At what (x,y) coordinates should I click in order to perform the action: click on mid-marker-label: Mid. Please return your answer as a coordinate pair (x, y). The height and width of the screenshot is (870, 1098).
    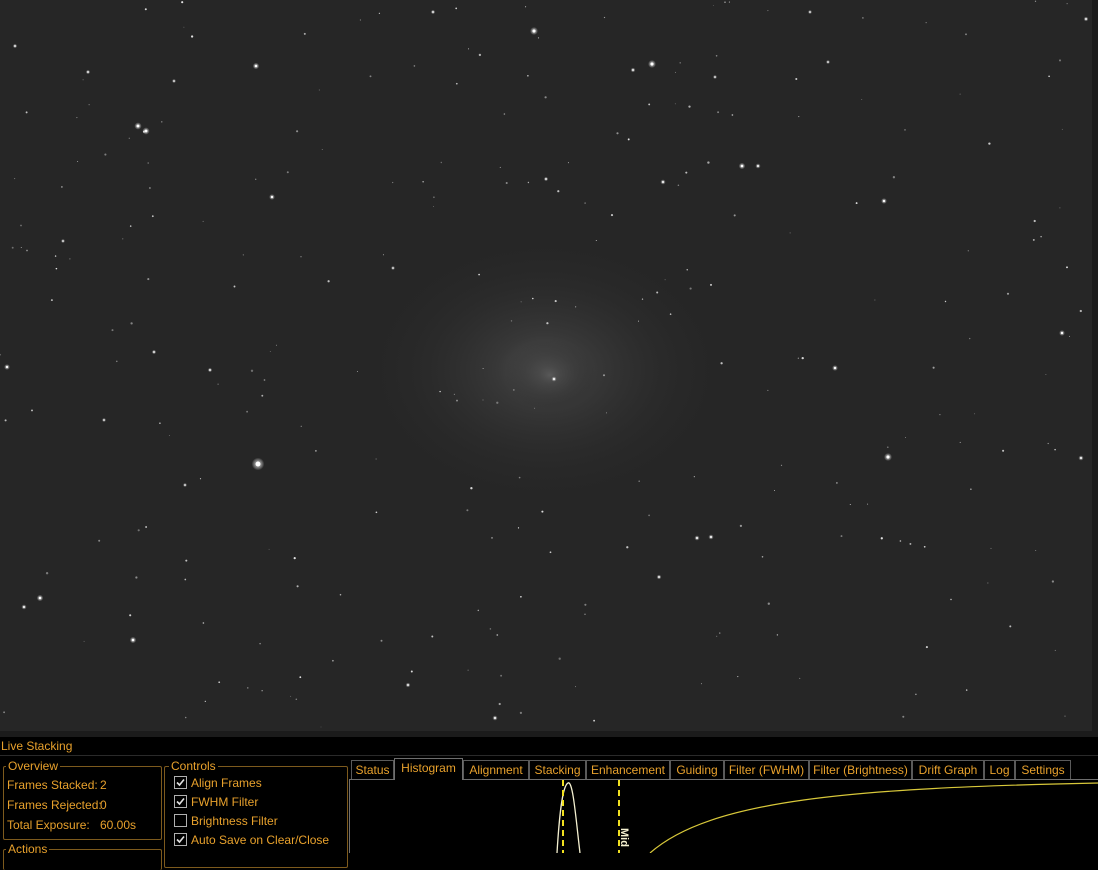
    Looking at the image, I should click on (624, 837).